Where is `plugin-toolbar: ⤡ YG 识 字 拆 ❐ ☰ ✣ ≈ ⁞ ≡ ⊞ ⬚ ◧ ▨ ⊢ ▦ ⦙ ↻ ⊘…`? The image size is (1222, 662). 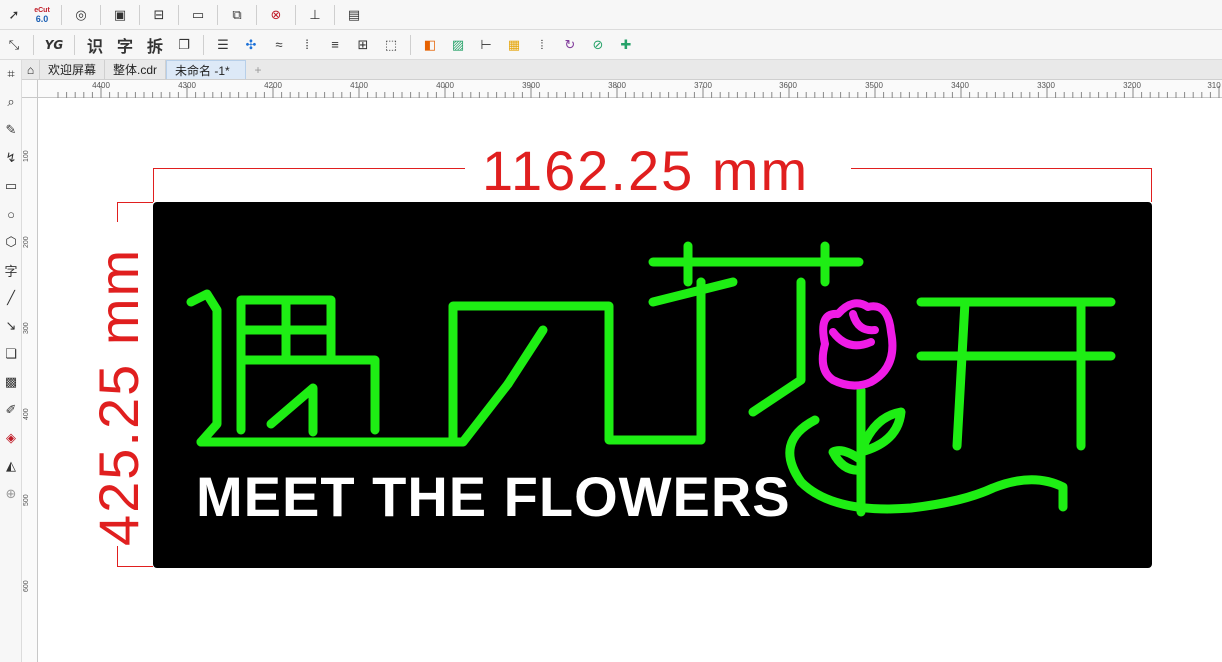
plugin-toolbar: ⤡ YG 识 字 拆 ❐ ☰ ✣ ≈ ⁞ ≡ ⊞ ⬚ ◧ ▨ ⊢ ▦ ⦙ ↻ ⊘… is located at coordinates (611, 45).